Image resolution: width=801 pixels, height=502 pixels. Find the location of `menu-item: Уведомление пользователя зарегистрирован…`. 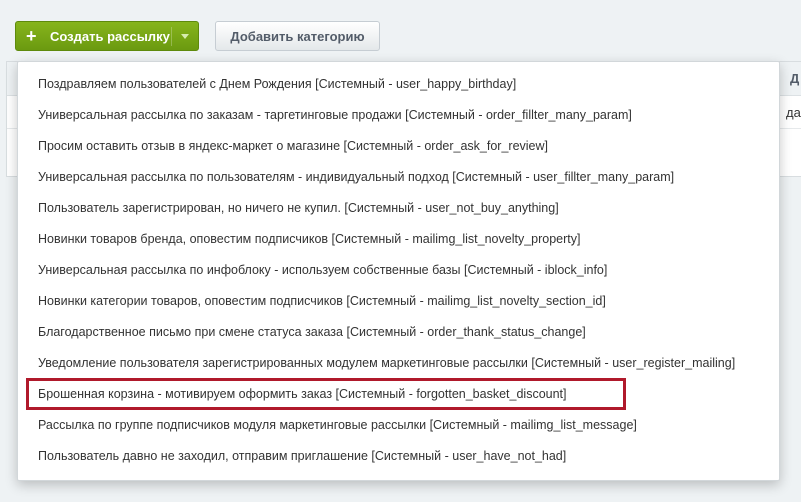

menu-item: Уведомление пользователя зарегистрирован… is located at coordinates (398, 363).